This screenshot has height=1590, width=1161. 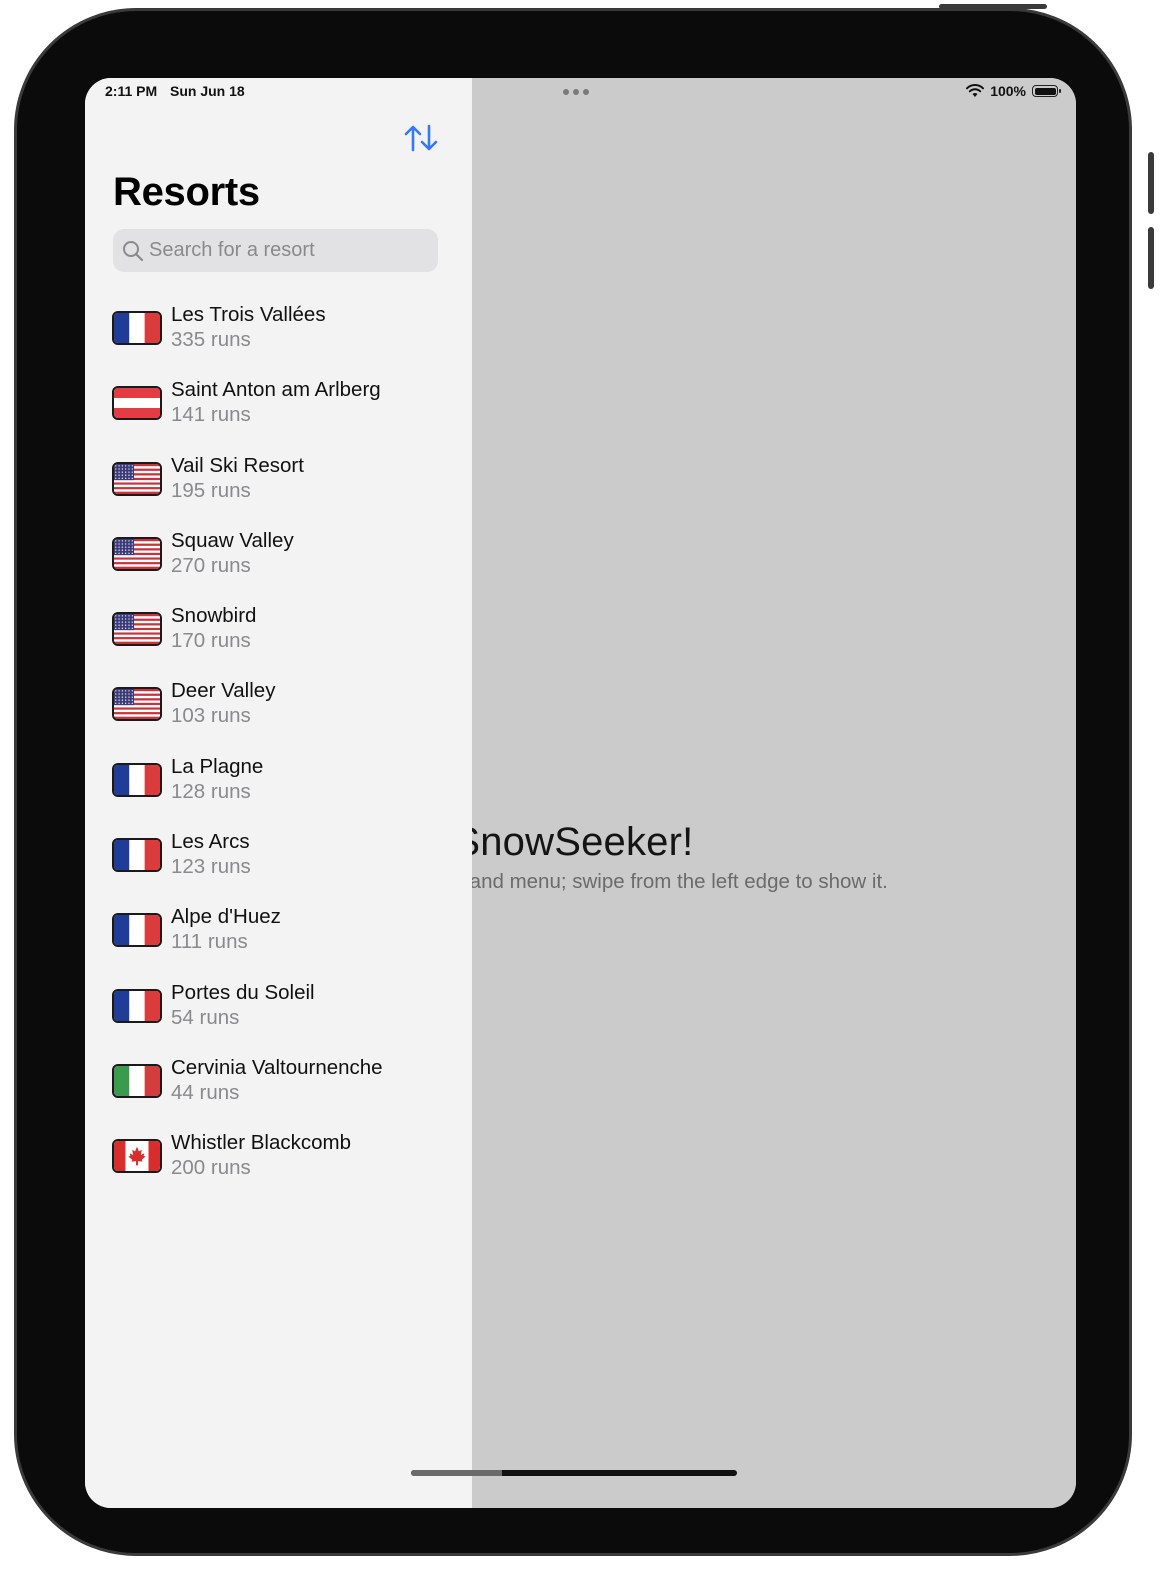 I want to click on resort-runs: 270 runs, so click(x=211, y=565).